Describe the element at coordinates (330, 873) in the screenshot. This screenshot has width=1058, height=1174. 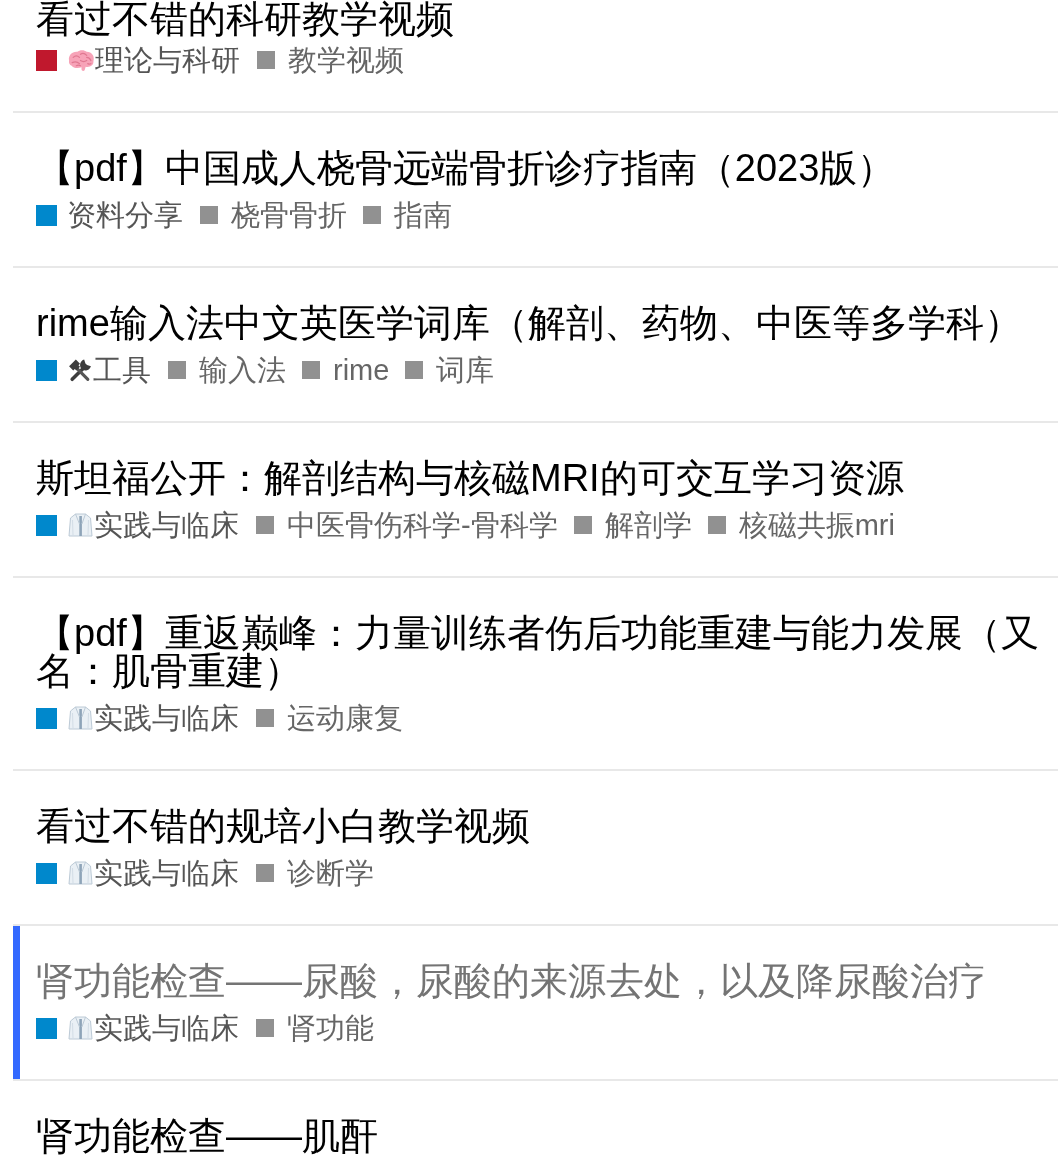
I see `tag-link: 诊断学` at that location.